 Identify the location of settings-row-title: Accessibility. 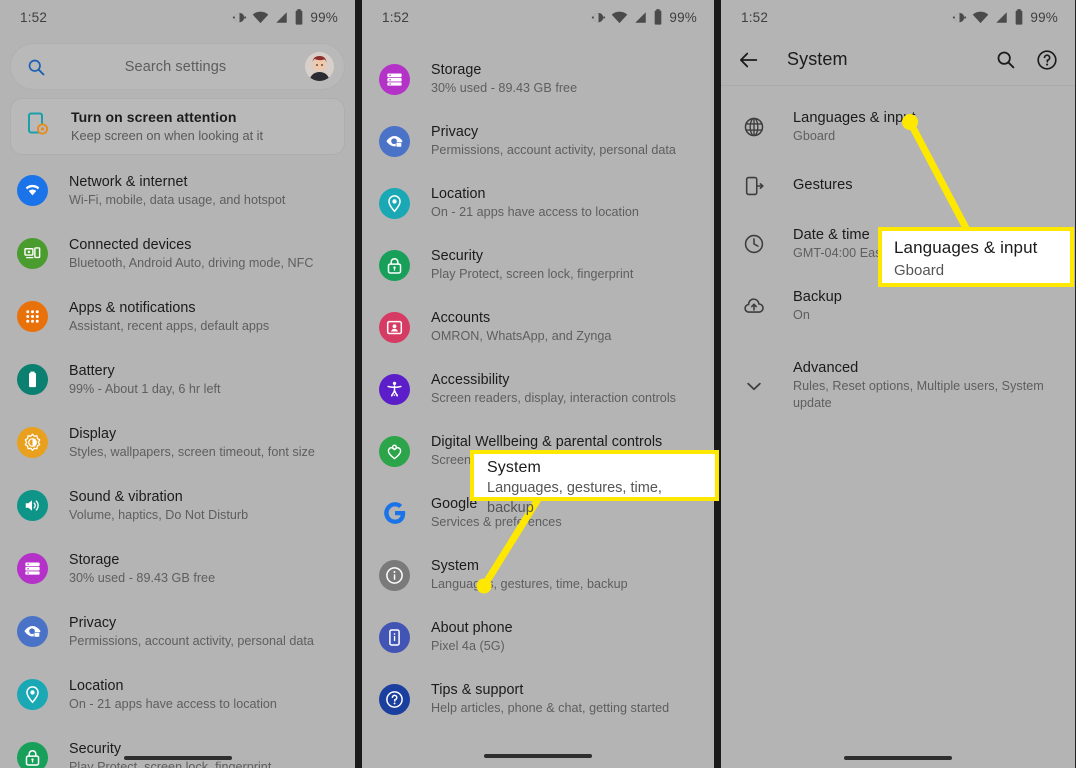
(470, 380).